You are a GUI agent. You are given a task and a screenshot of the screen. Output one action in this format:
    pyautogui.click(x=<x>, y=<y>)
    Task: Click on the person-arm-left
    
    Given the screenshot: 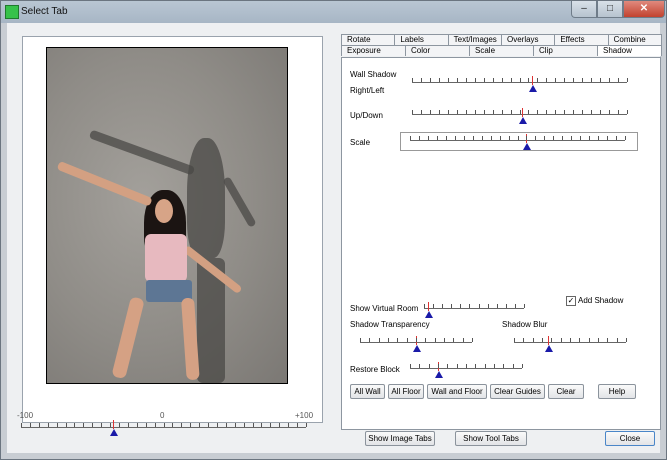 What is the action you would take?
    pyautogui.click(x=104, y=183)
    